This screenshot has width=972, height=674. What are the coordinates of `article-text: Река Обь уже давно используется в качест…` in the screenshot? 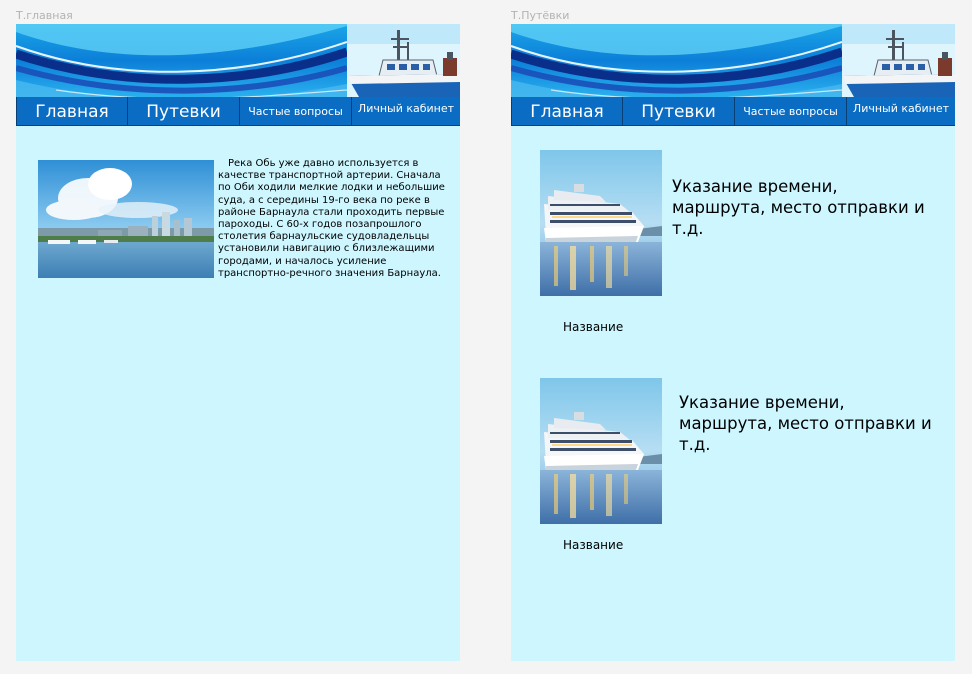 It's located at (331, 218).